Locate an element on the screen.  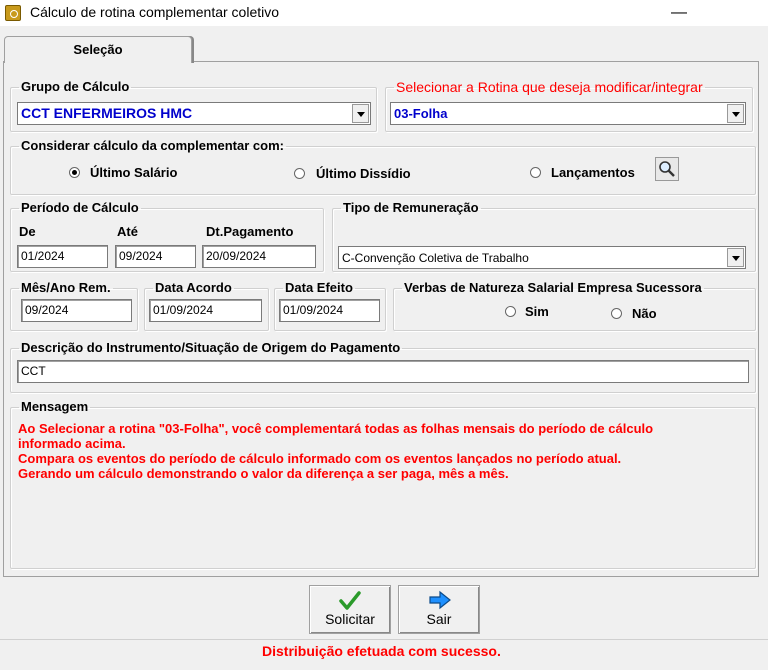
lancamentos-label: Lançamentos is located at coordinates (593, 172).